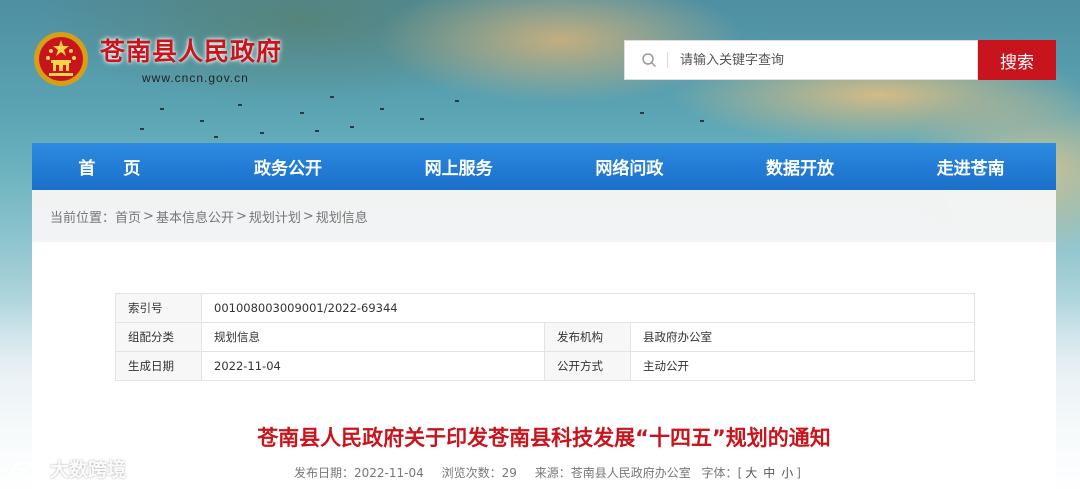  Describe the element at coordinates (1017, 60) in the screenshot. I see `search-button: 搜索` at that location.